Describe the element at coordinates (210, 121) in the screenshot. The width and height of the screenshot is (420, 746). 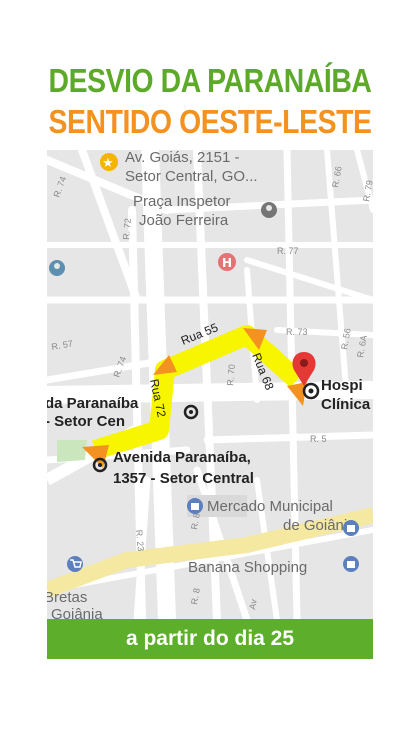
I see `page-subtitle: SENTIDO OESTE-LESTE` at that location.